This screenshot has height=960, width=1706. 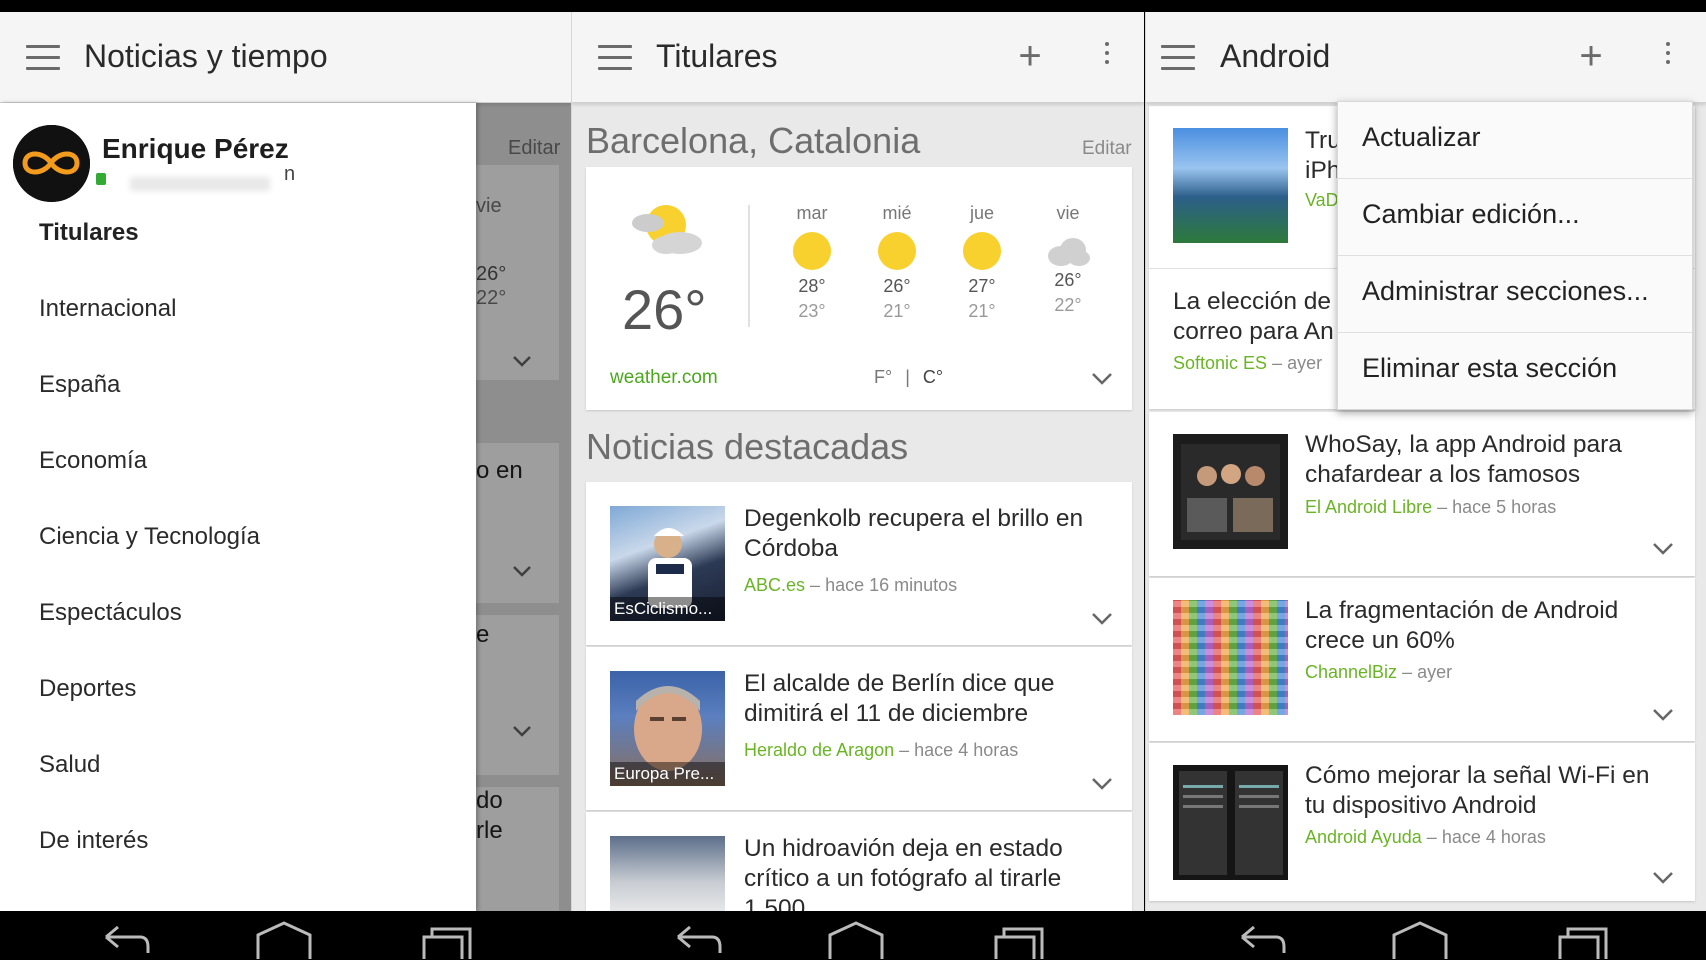 I want to click on news-source: ABC.es, so click(x=774, y=585).